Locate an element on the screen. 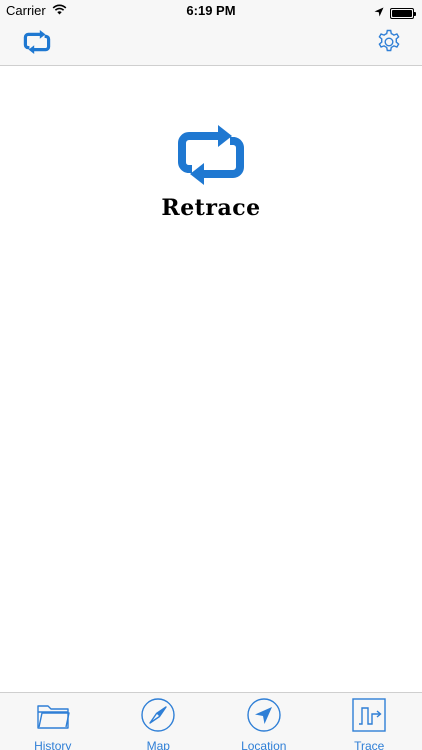  tab-label: Trace is located at coordinates (369, 744).